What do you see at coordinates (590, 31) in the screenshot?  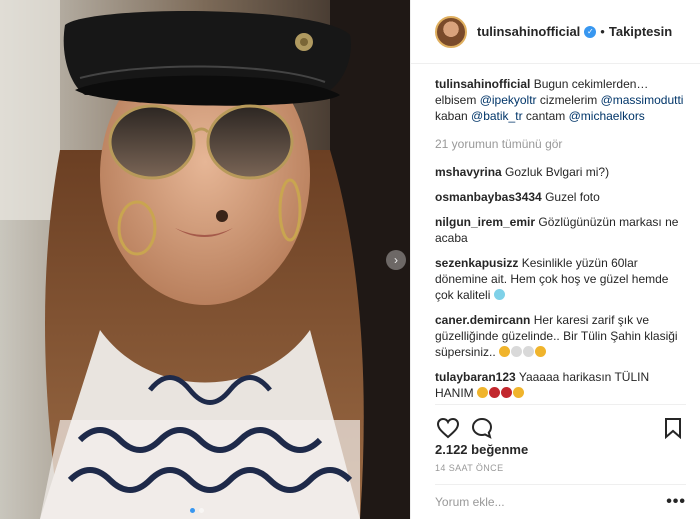 I see `verified-badge-icon: ✓` at bounding box center [590, 31].